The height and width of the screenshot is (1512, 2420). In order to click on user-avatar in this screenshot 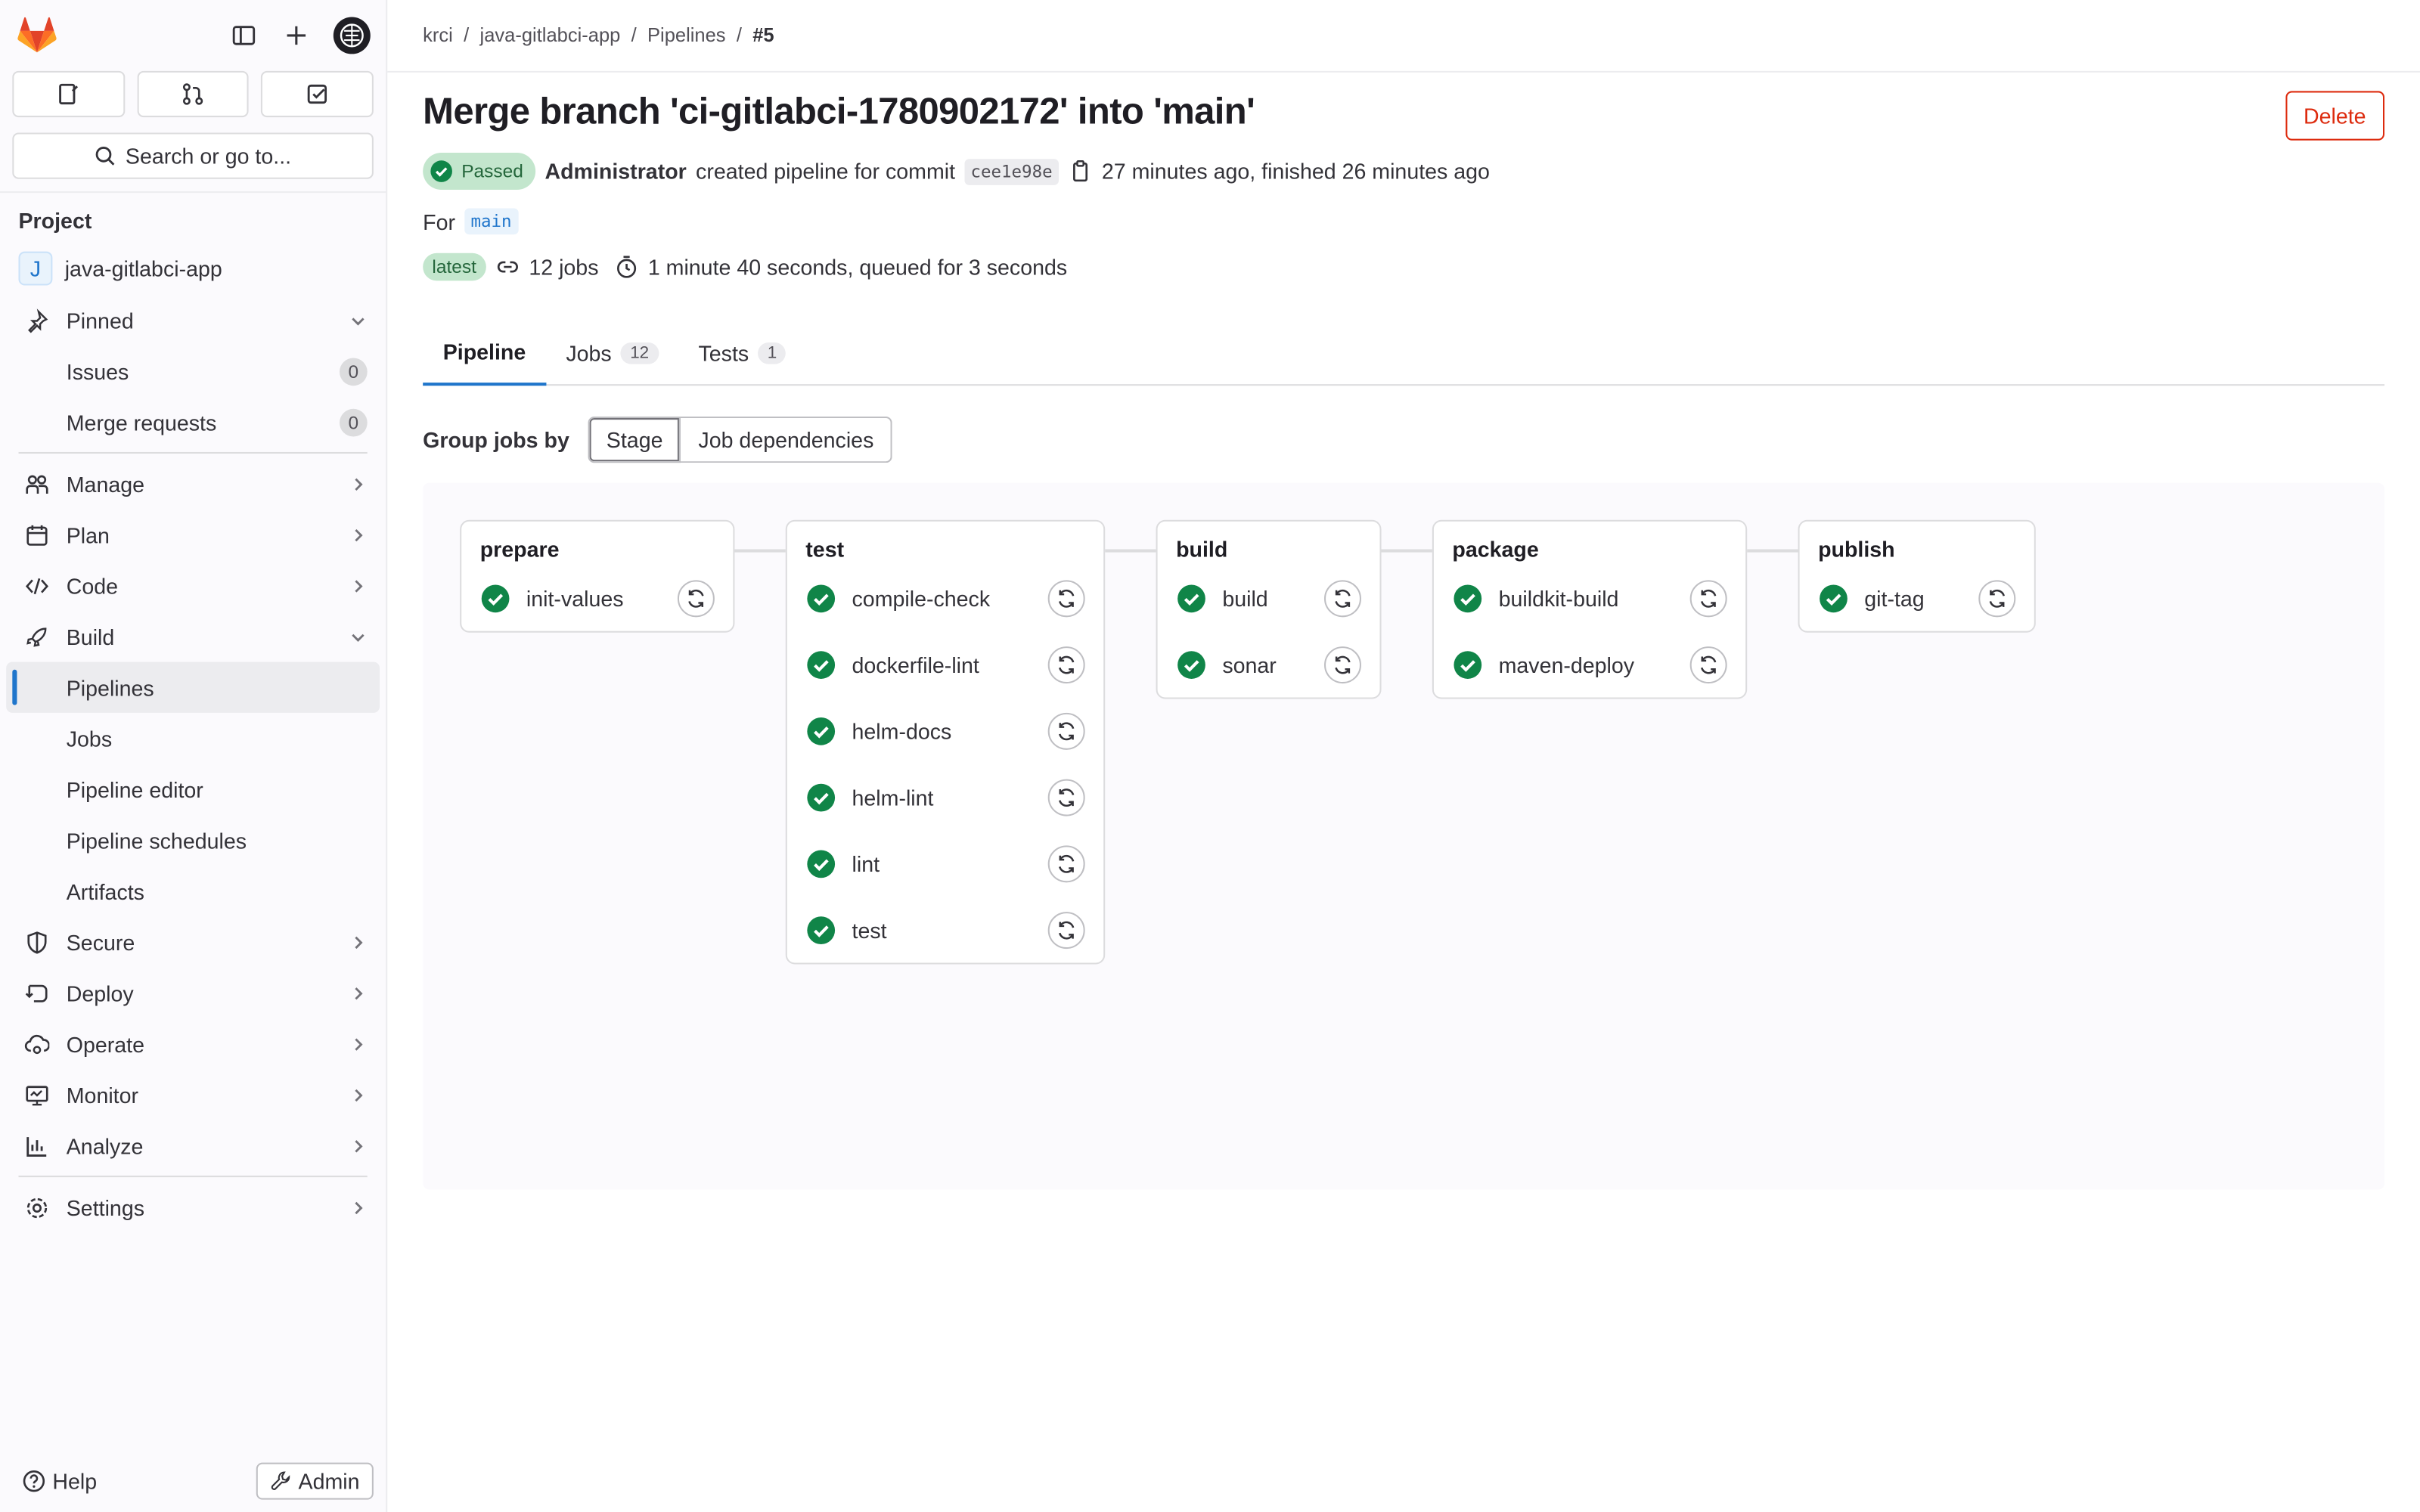, I will do `click(352, 36)`.